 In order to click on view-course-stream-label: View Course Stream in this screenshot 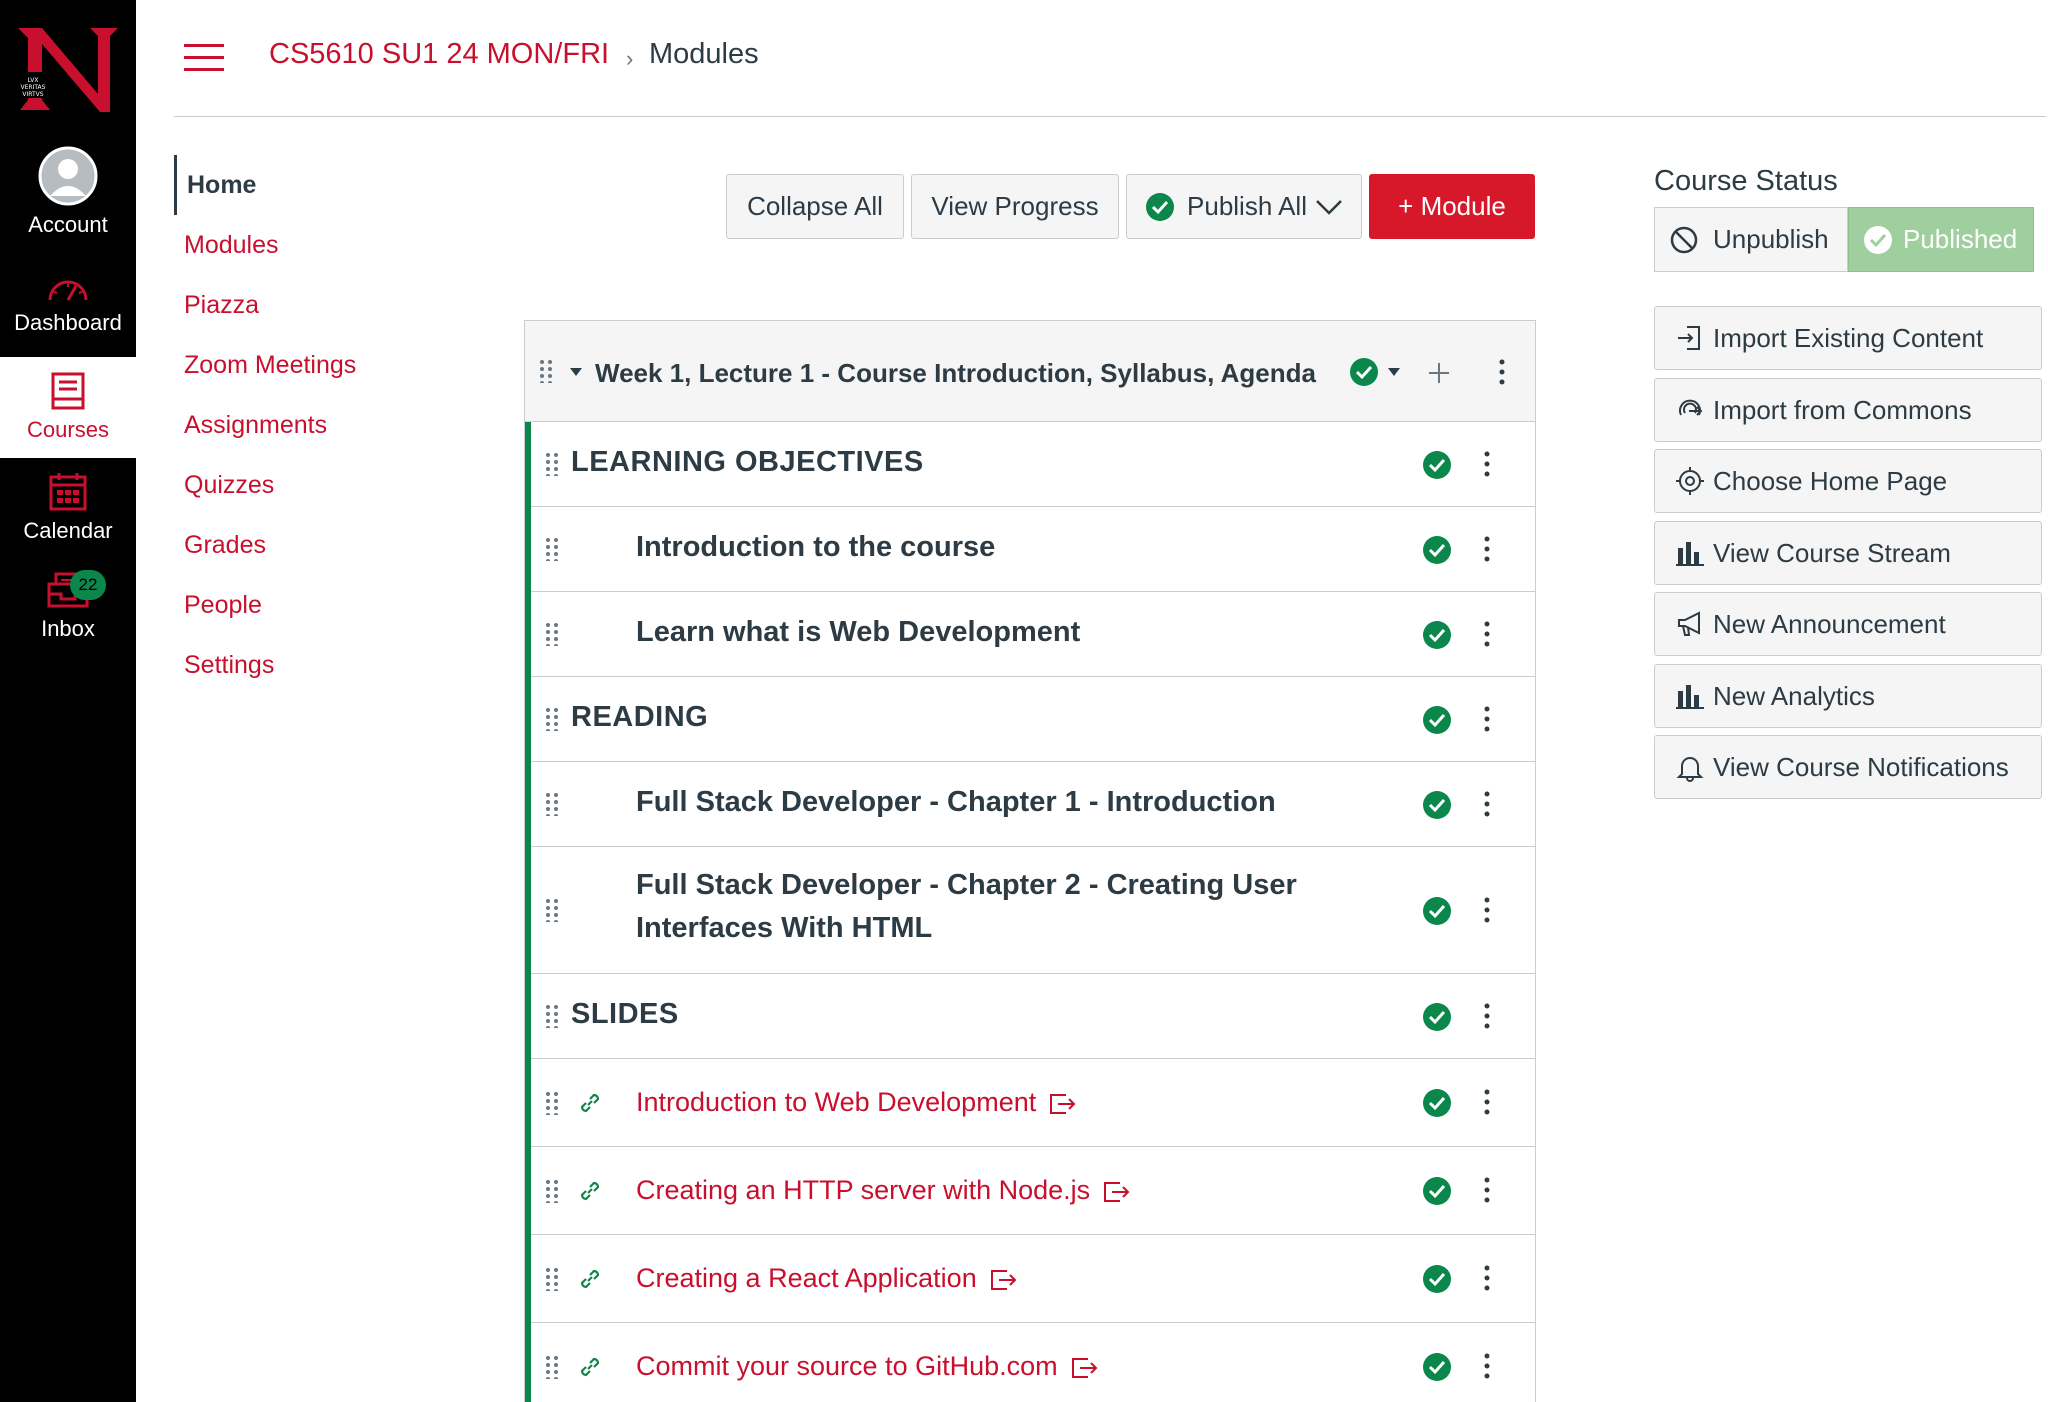, I will do `click(1832, 552)`.